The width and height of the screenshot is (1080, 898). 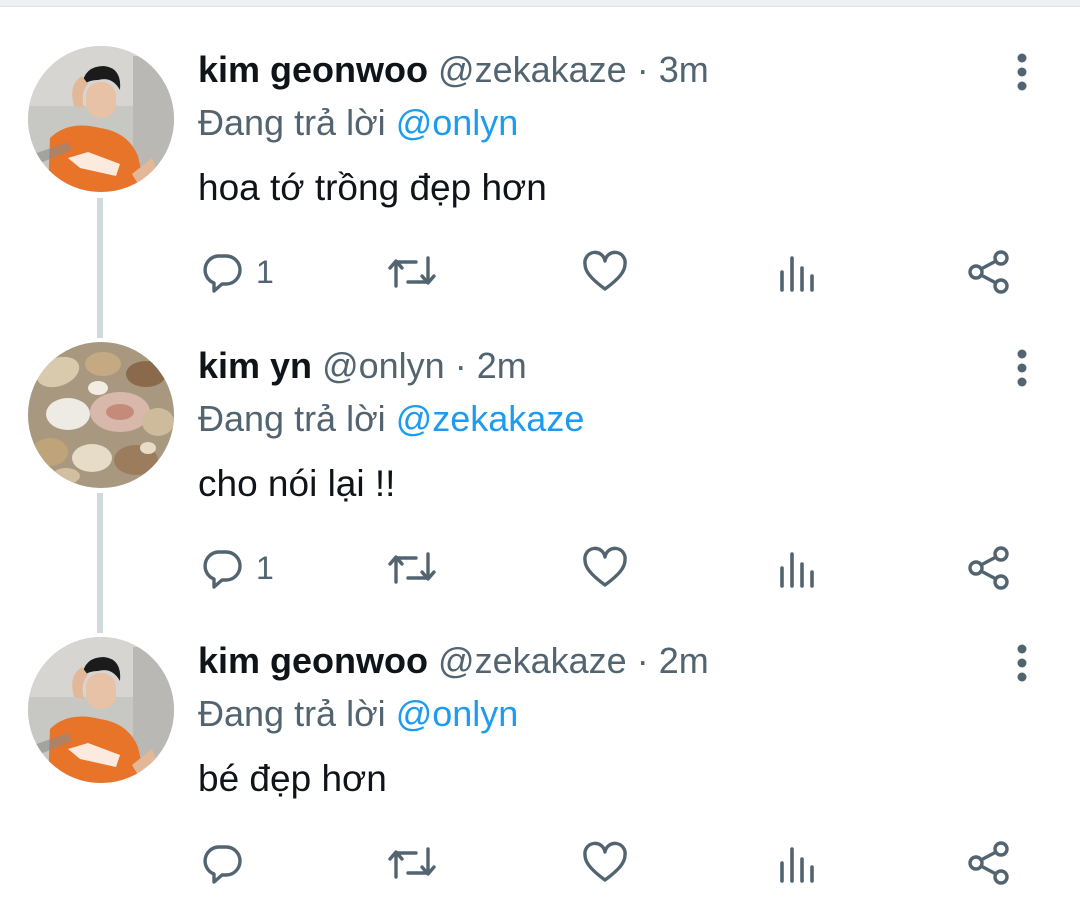 I want to click on tweet-text: cho nói lại !!, so click(x=297, y=483).